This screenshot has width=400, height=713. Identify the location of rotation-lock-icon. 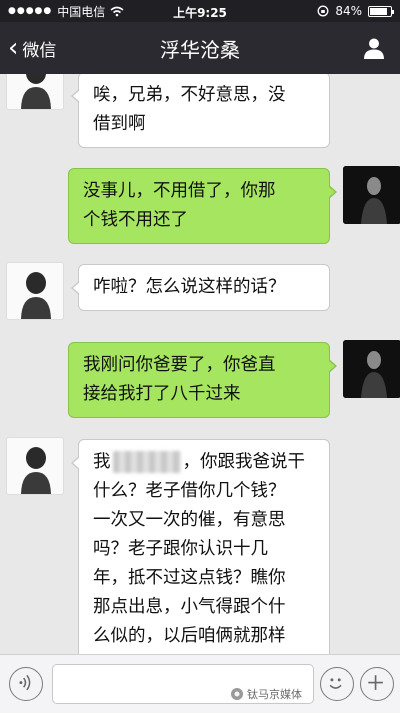
(323, 11).